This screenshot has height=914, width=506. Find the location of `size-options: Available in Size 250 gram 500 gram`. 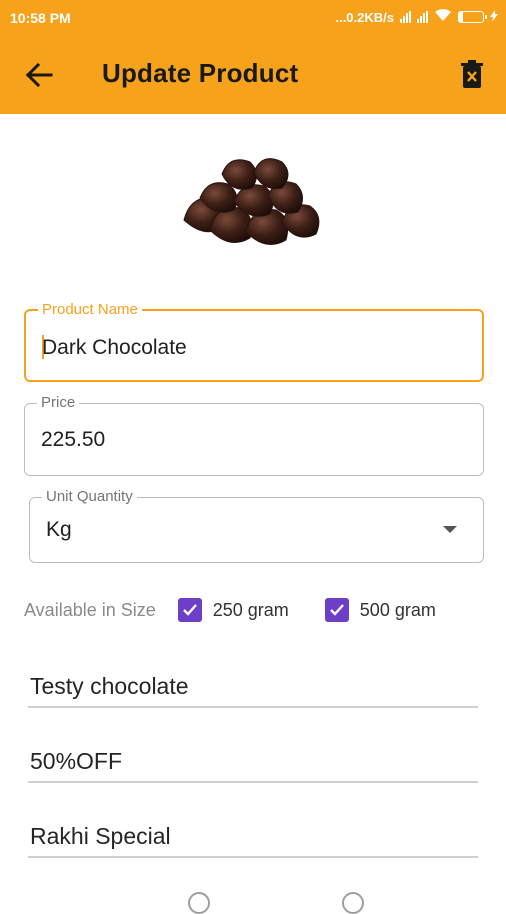

size-options: Available in Size 250 gram 500 gram is located at coordinates (259, 610).